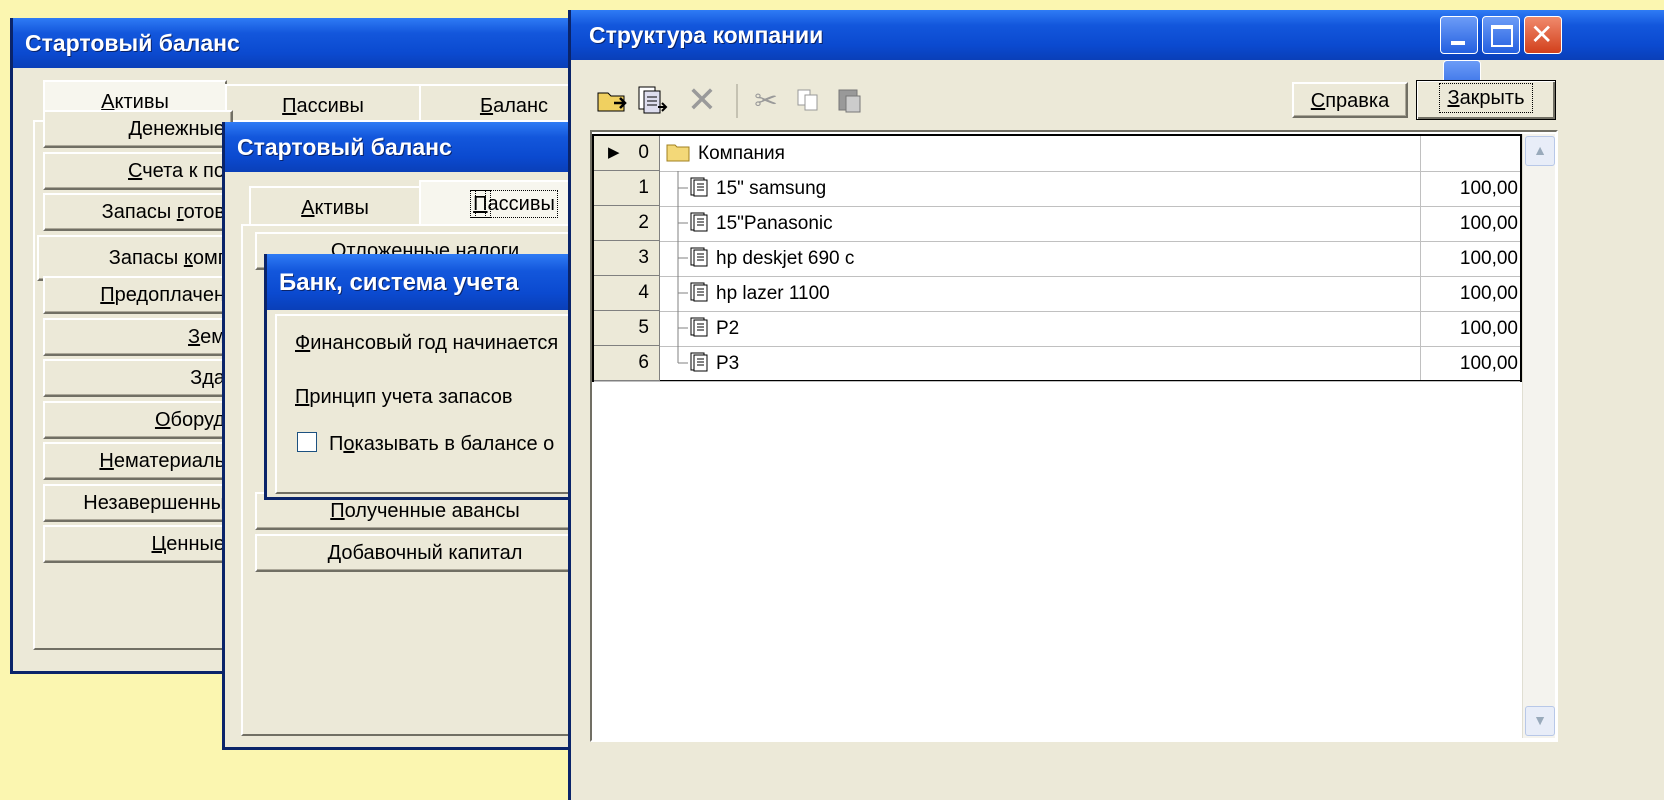  I want to click on button-label: Нематериаль, so click(162, 461).